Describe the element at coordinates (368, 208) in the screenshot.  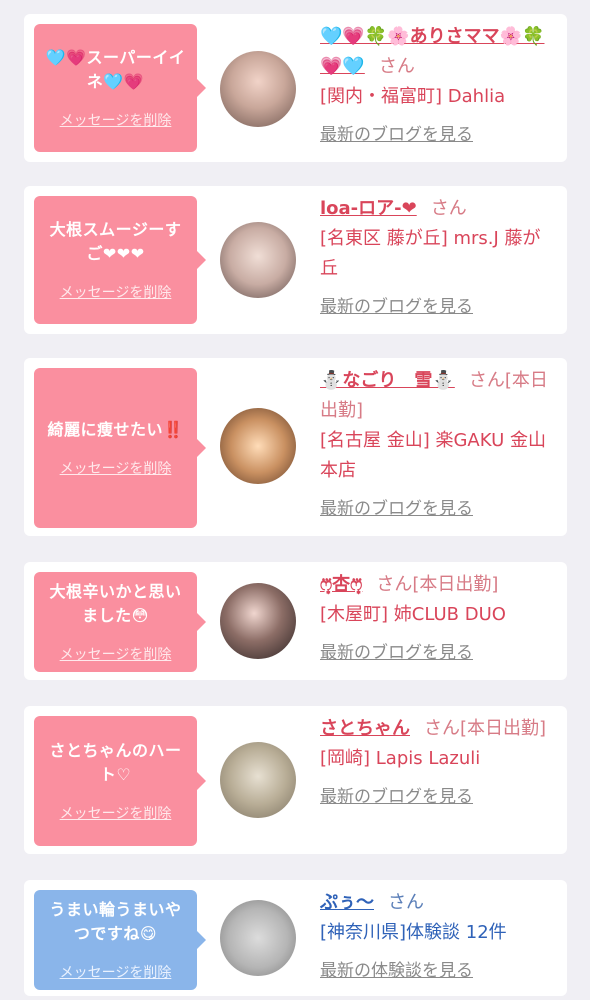
I see `sender-name-link: loa-ロア-❤︎` at that location.